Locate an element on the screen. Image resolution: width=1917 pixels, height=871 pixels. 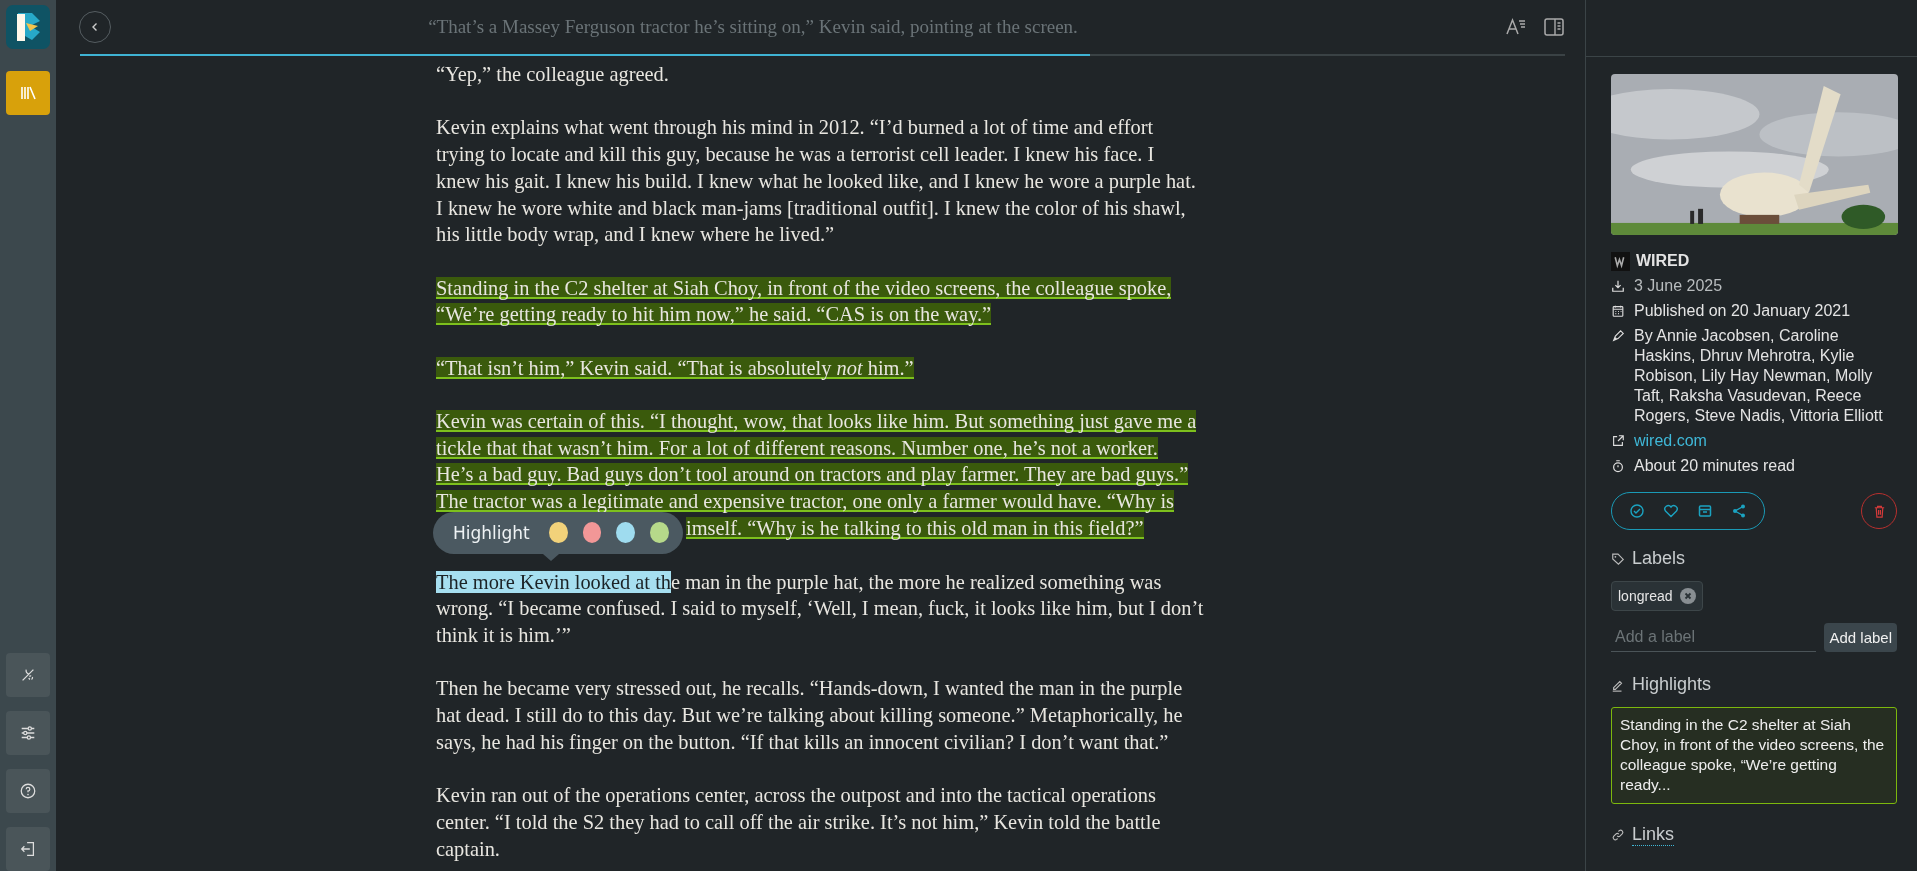
archive-icon is located at coordinates (1705, 511).